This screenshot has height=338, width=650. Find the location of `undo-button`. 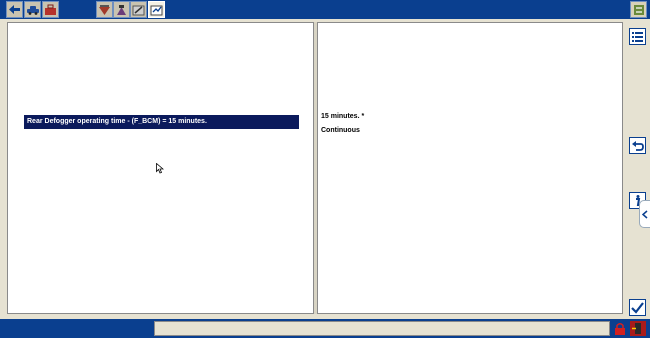

undo-button is located at coordinates (637, 145).